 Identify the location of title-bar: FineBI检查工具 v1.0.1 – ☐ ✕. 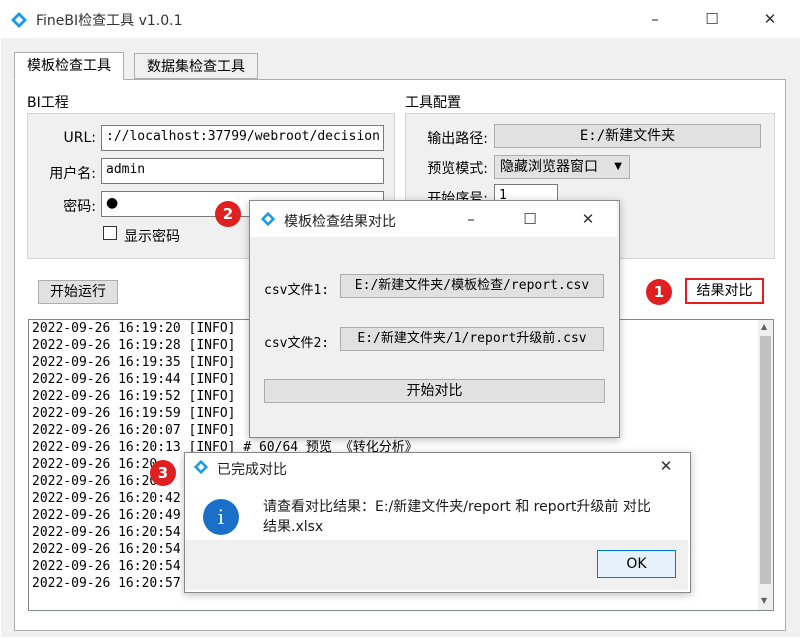
(401, 19).